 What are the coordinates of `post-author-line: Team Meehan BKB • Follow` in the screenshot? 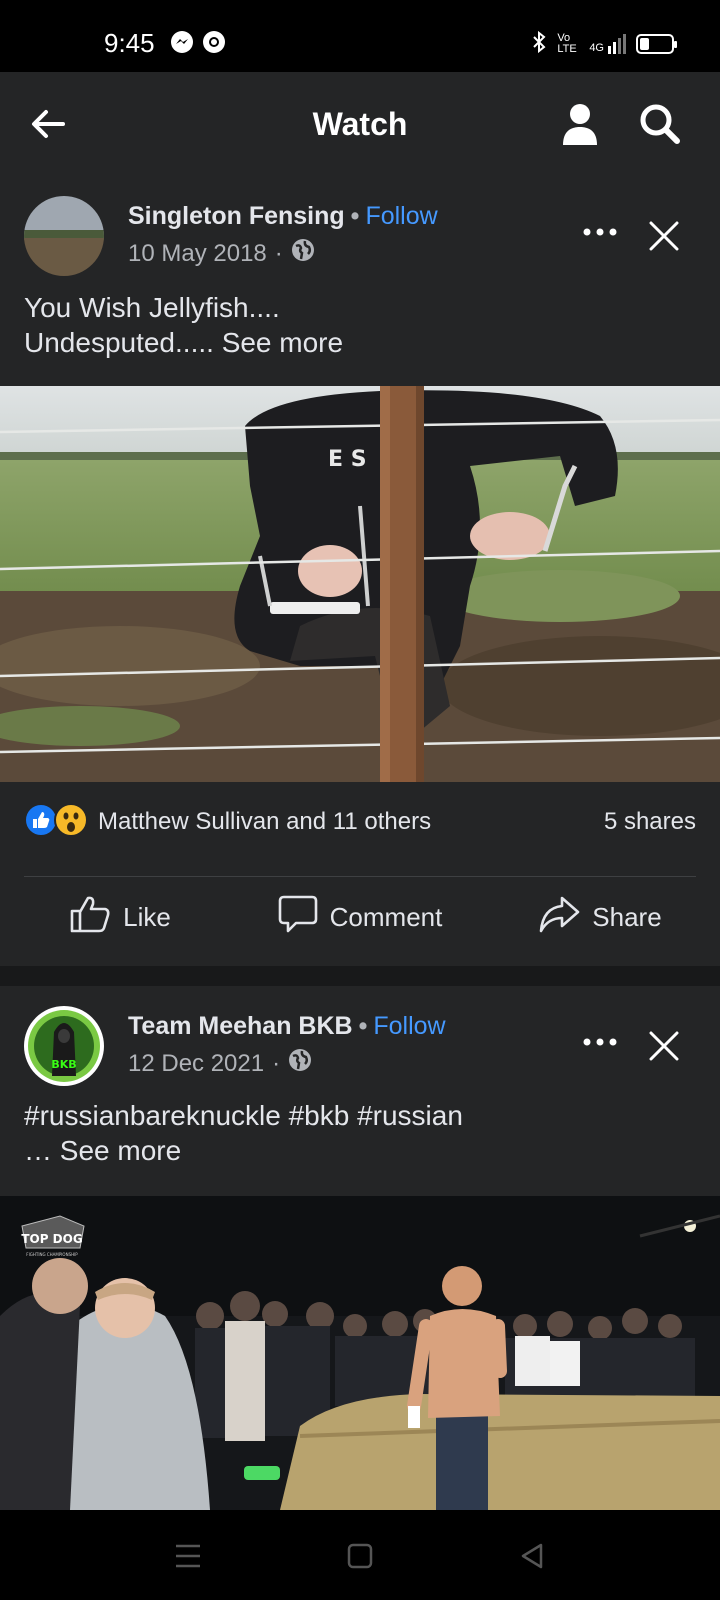 It's located at (287, 1026).